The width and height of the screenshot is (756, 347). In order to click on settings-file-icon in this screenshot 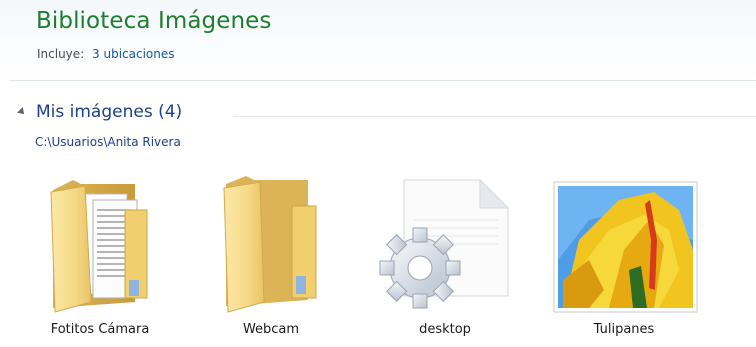, I will do `click(444, 243)`.